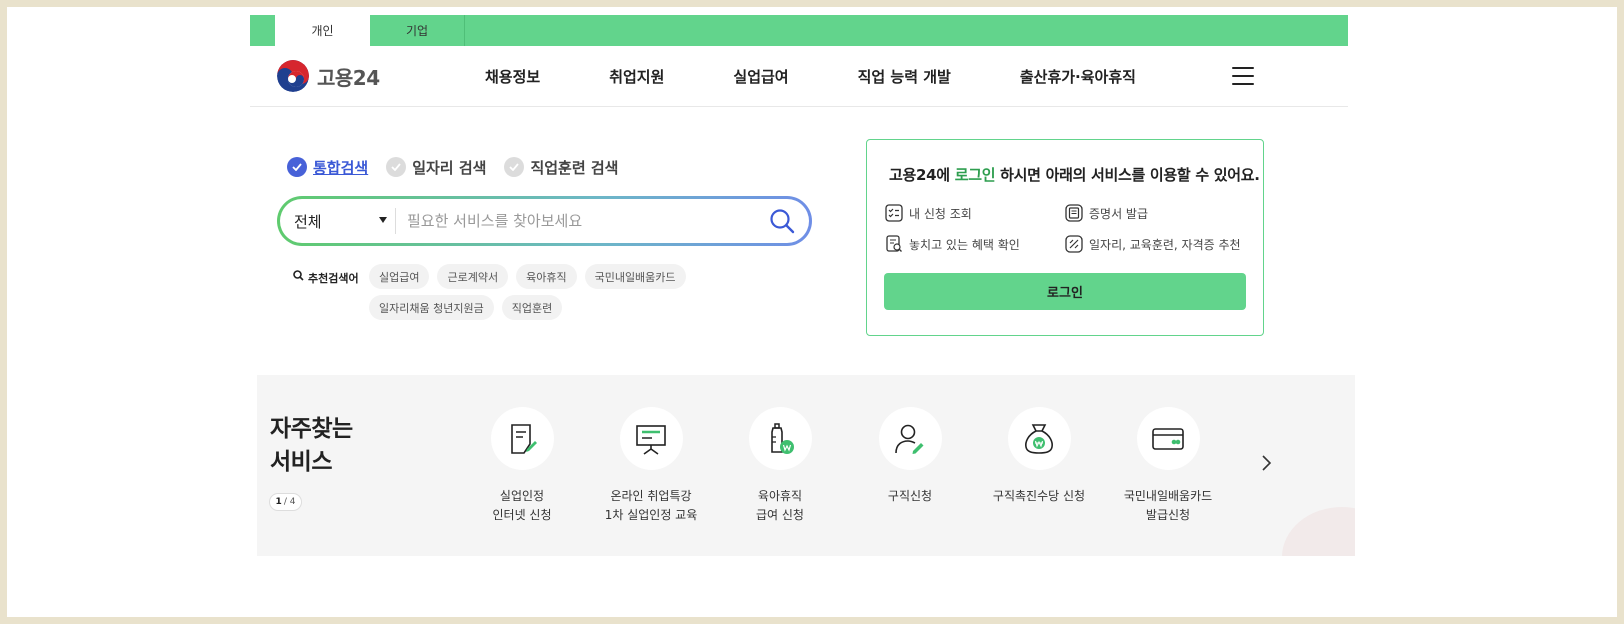 Image resolution: width=1624 pixels, height=624 pixels. Describe the element at coordinates (522, 506) in the screenshot. I see `service-tile-label: 실업인정 인터넷 신청` at that location.